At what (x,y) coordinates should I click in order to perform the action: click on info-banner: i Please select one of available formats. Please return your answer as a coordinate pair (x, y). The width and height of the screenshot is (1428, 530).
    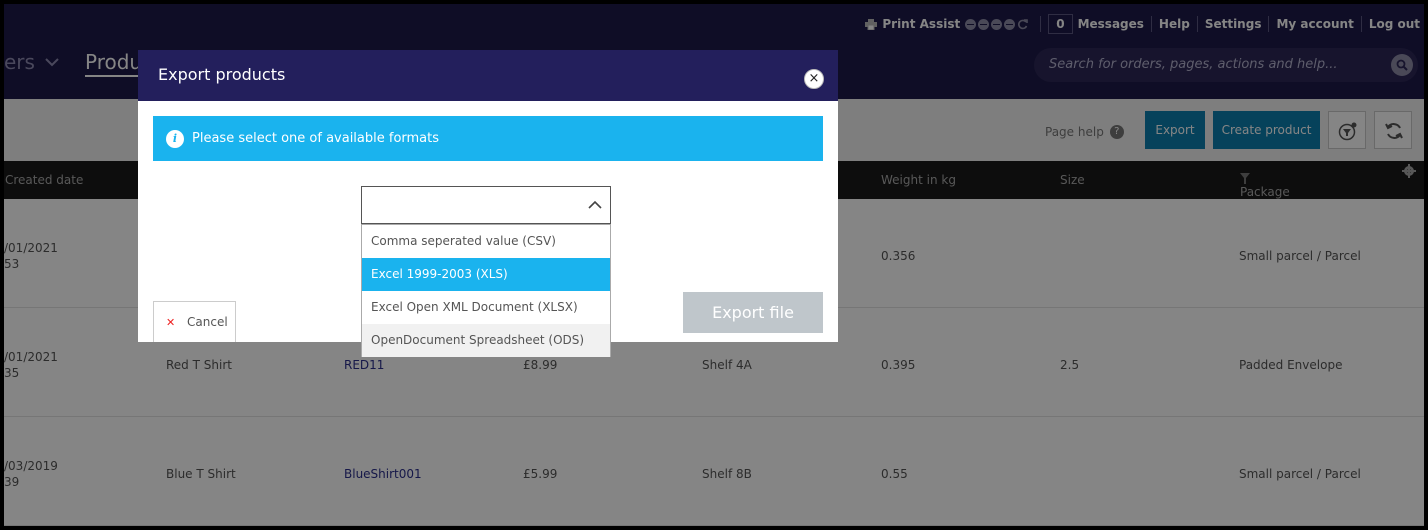
    Looking at the image, I should click on (488, 138).